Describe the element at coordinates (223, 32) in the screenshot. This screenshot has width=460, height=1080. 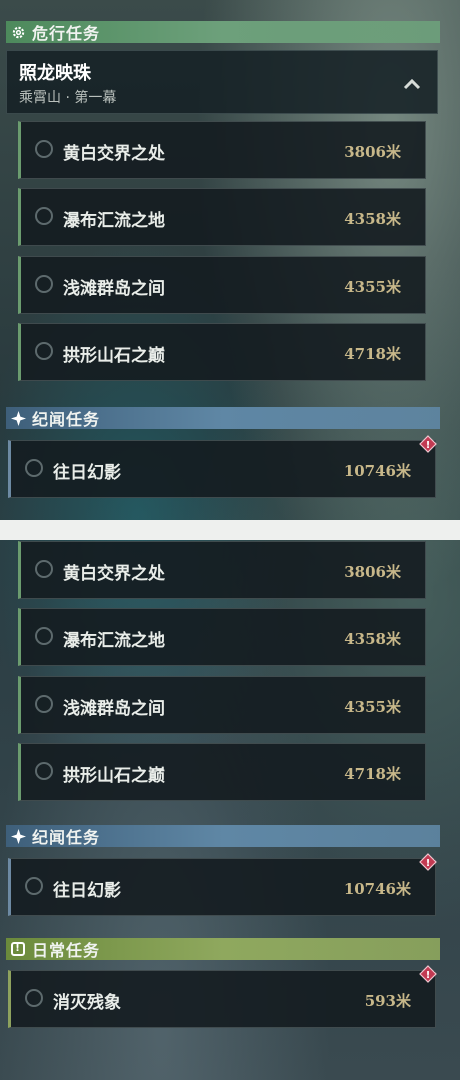
I see `category-header-danger: 危行任务` at that location.